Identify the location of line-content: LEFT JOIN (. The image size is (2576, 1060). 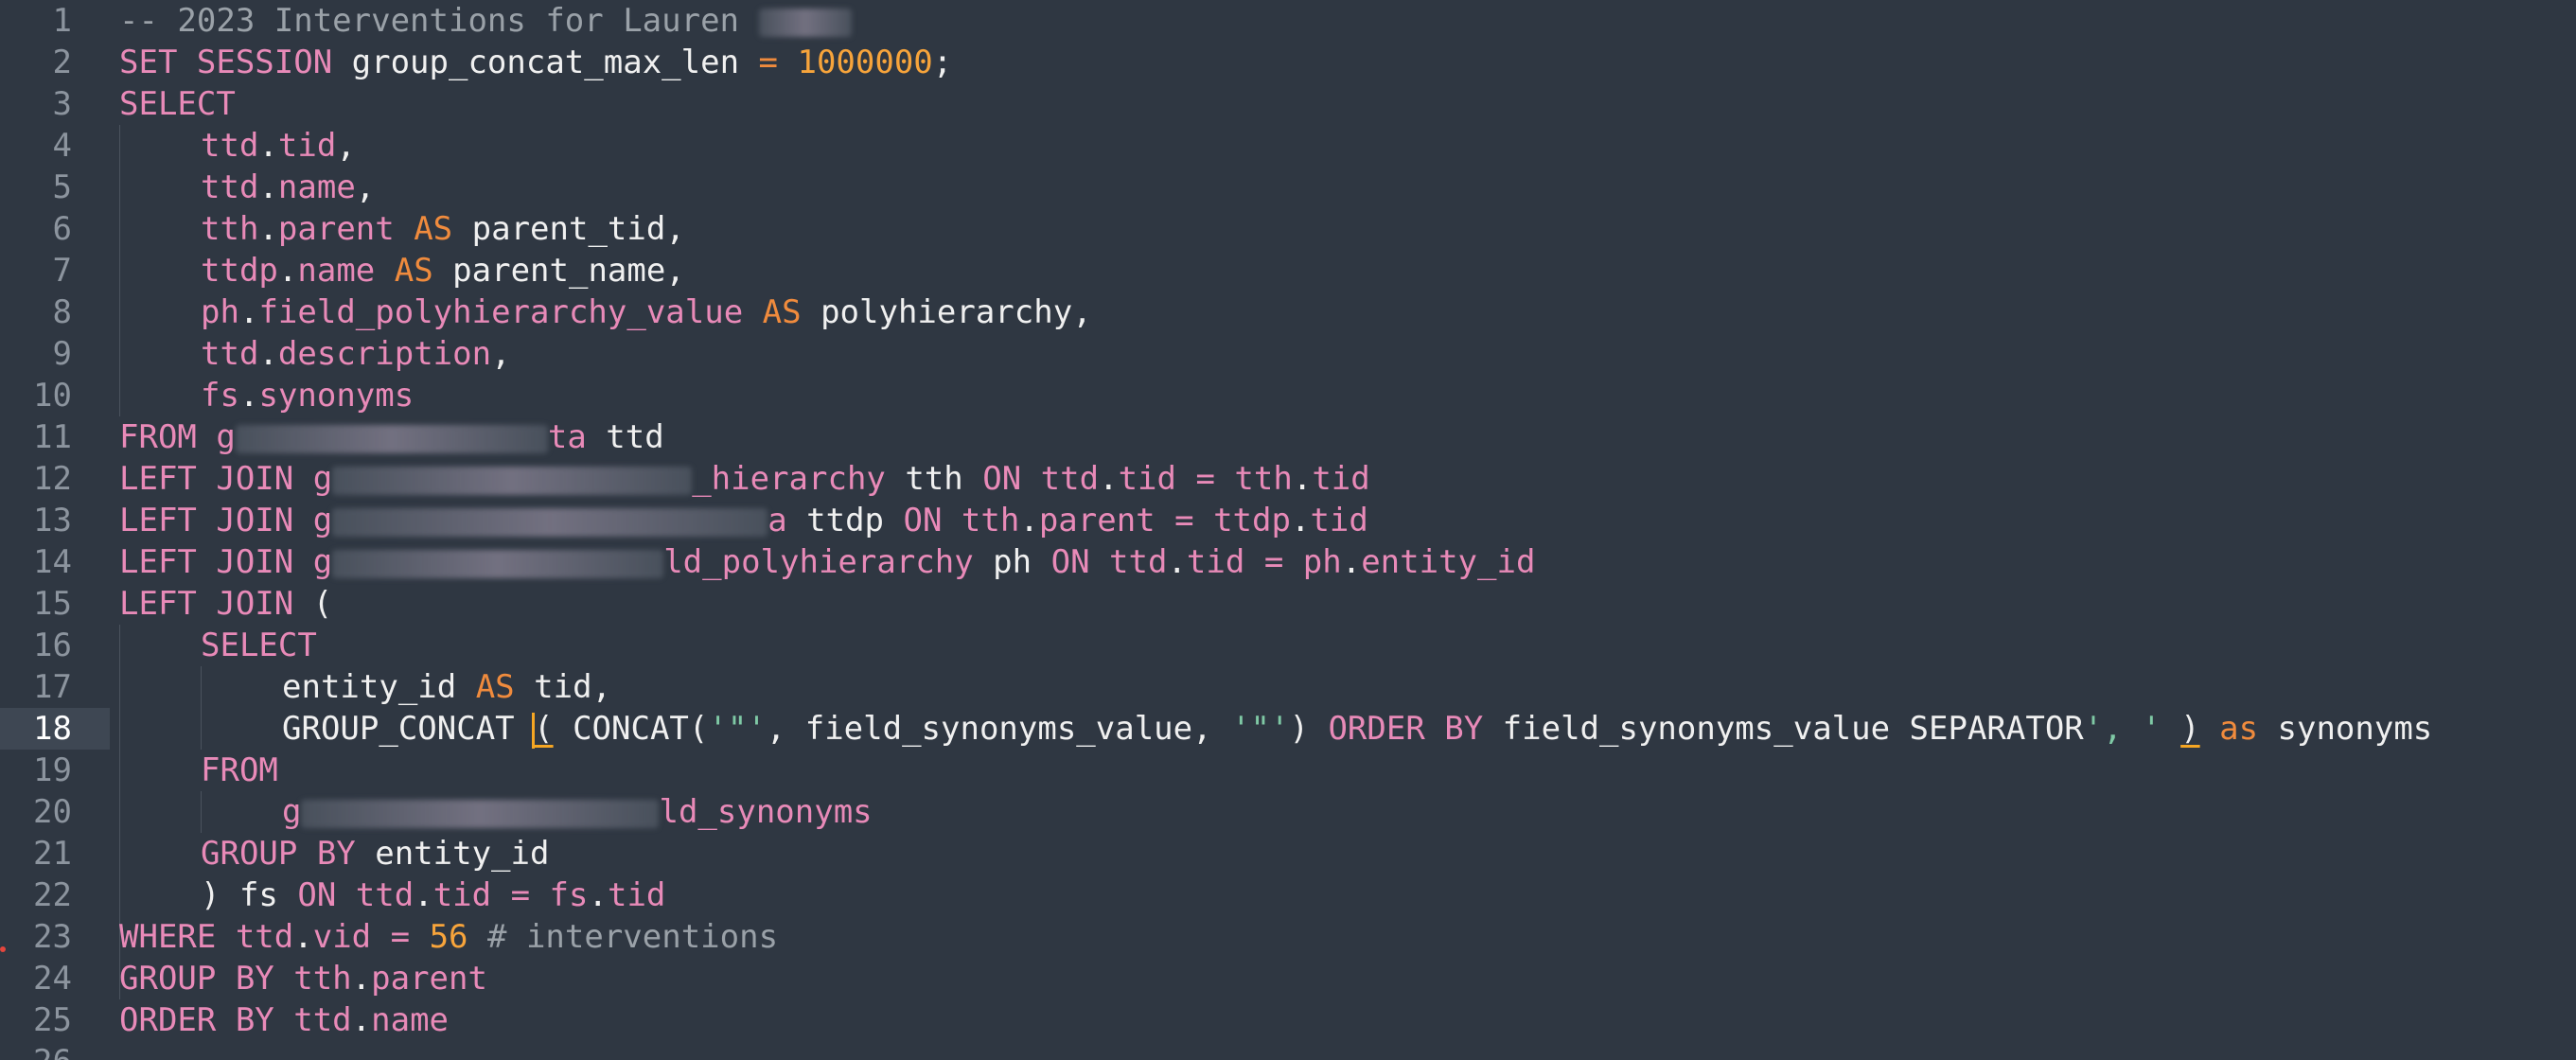
(225, 604).